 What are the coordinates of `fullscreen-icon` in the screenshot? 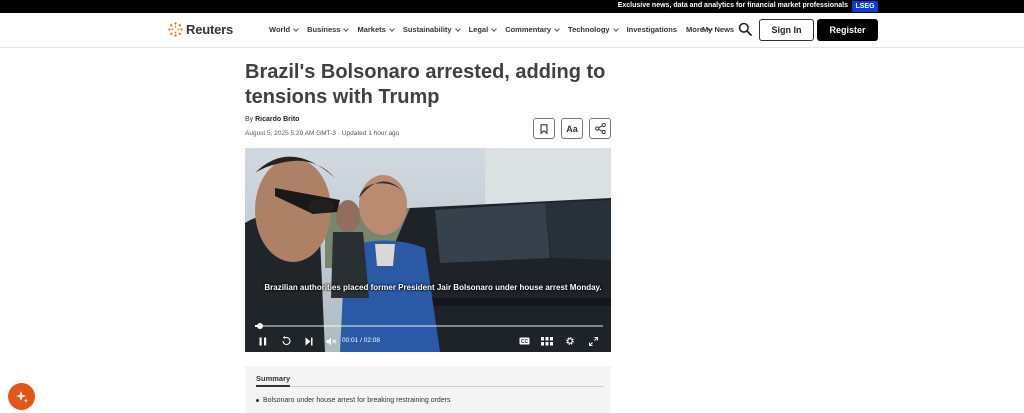 It's located at (593, 341).